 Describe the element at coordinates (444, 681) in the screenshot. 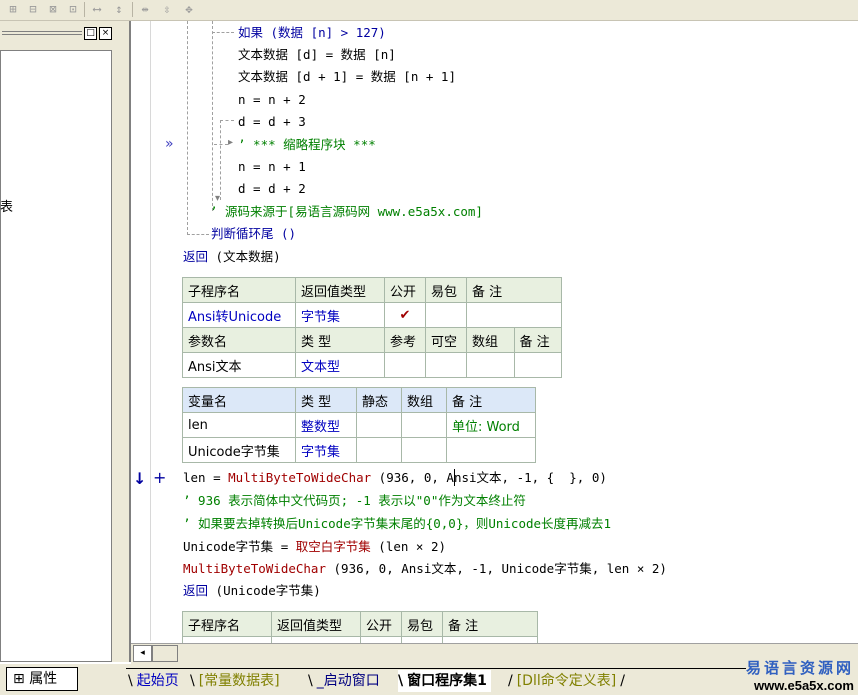

I see `tab-window-program-set: \ 窗口程序集1` at that location.